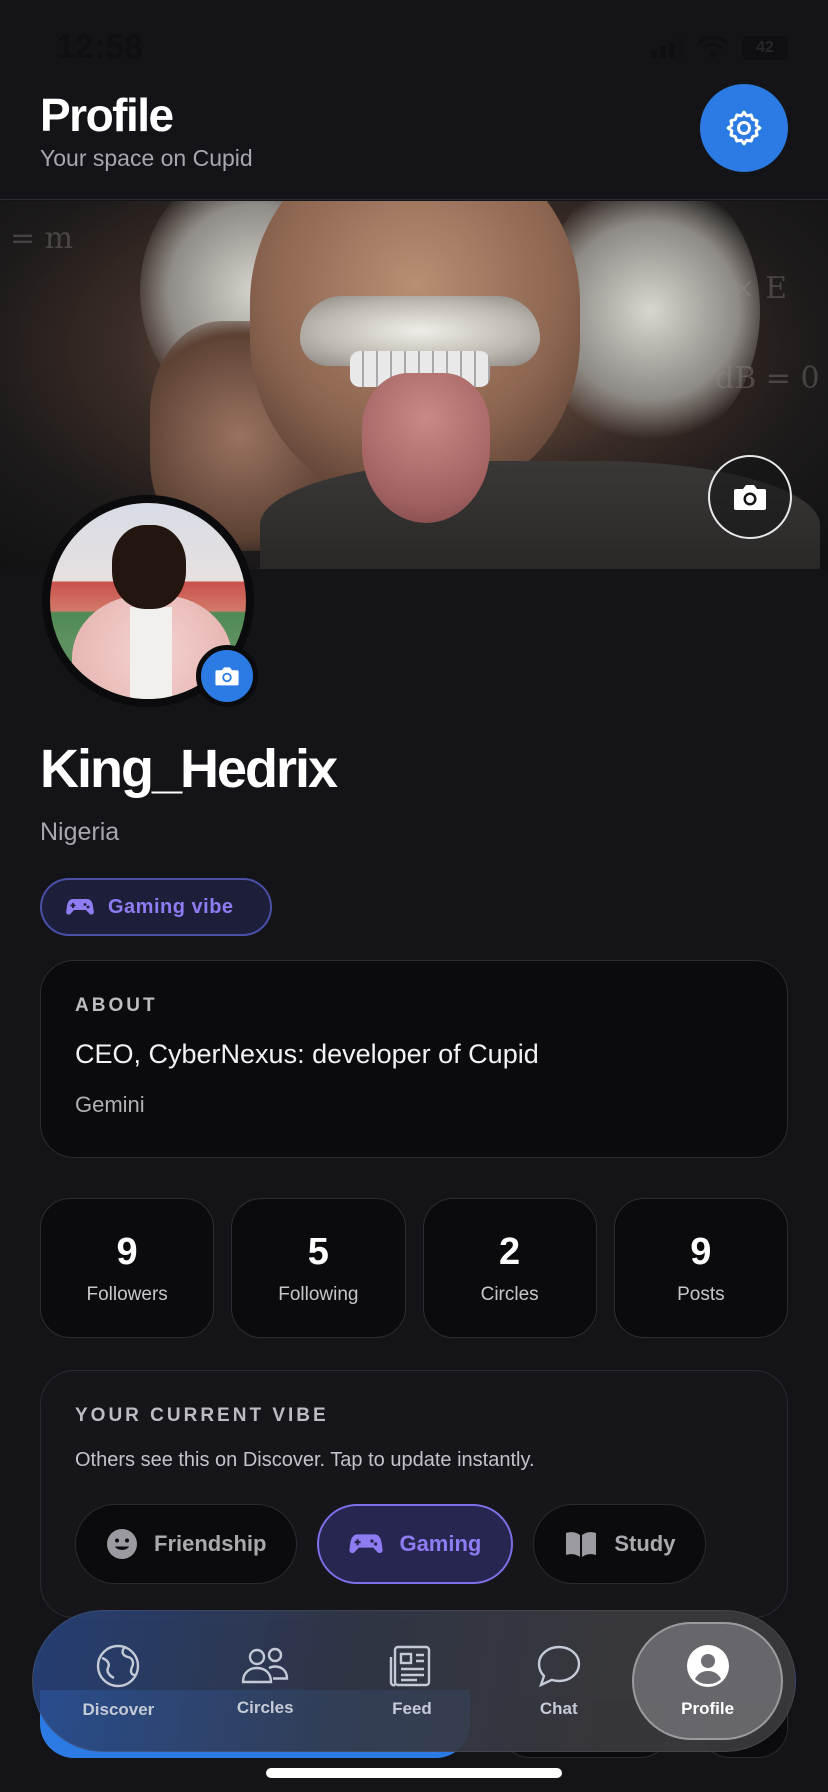 Image resolution: width=828 pixels, height=1792 pixels. I want to click on tab-discover: Discover, so click(118, 1681).